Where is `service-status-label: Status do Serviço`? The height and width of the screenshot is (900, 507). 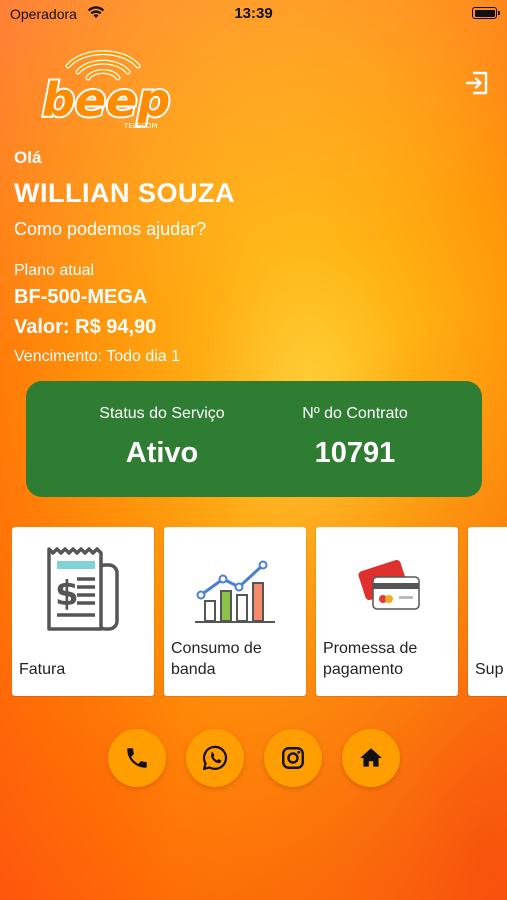 service-status-label: Status do Serviço is located at coordinates (162, 413).